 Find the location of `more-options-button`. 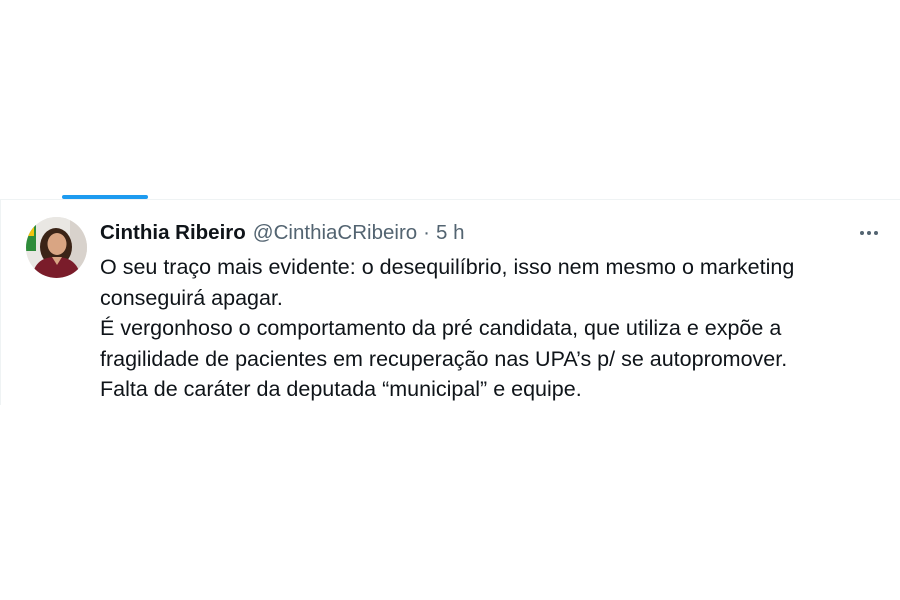

more-options-button is located at coordinates (869, 233).